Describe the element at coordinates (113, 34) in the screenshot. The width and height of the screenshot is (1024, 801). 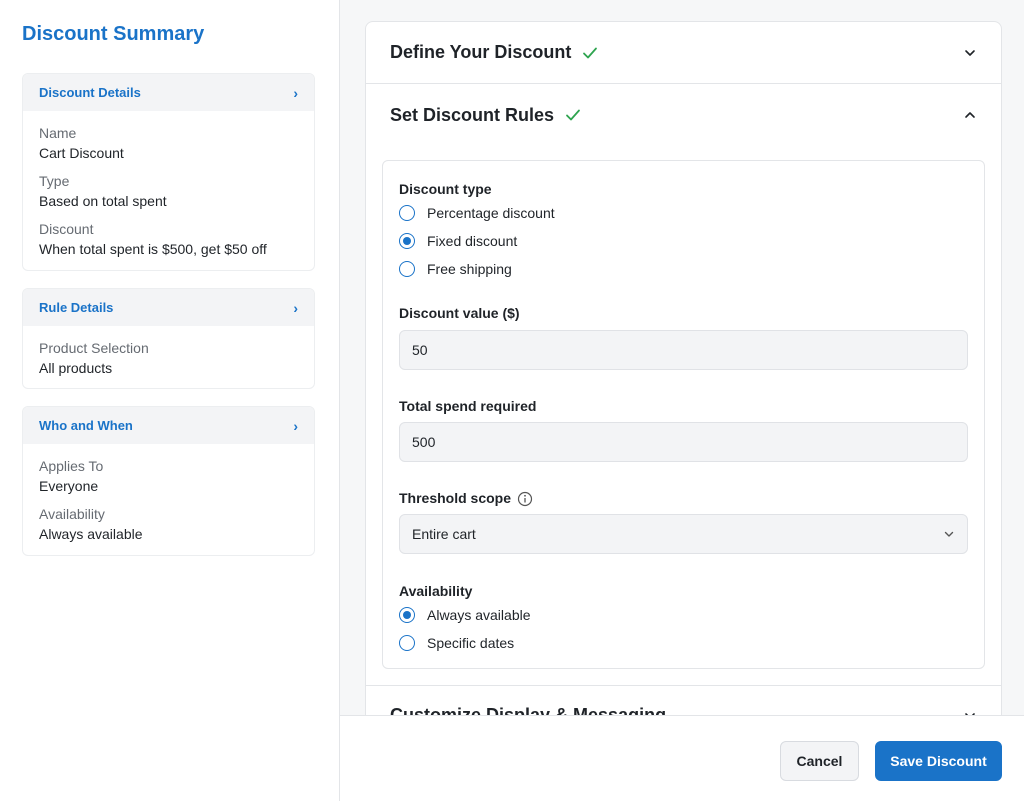
I see `sidebar-title: Discount Summary` at that location.